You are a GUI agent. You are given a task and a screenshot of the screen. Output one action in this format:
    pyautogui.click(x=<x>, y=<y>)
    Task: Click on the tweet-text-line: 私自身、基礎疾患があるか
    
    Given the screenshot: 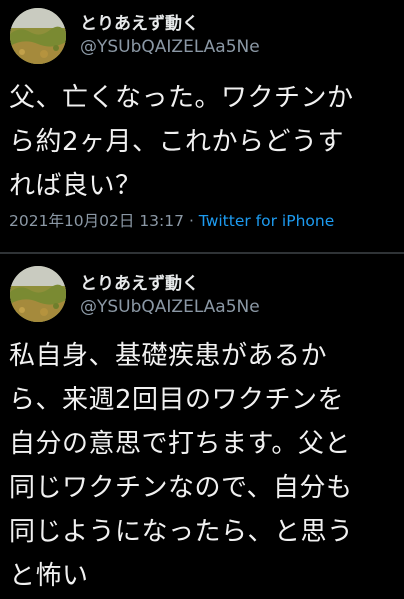 What is the action you would take?
    pyautogui.click(x=168, y=356)
    